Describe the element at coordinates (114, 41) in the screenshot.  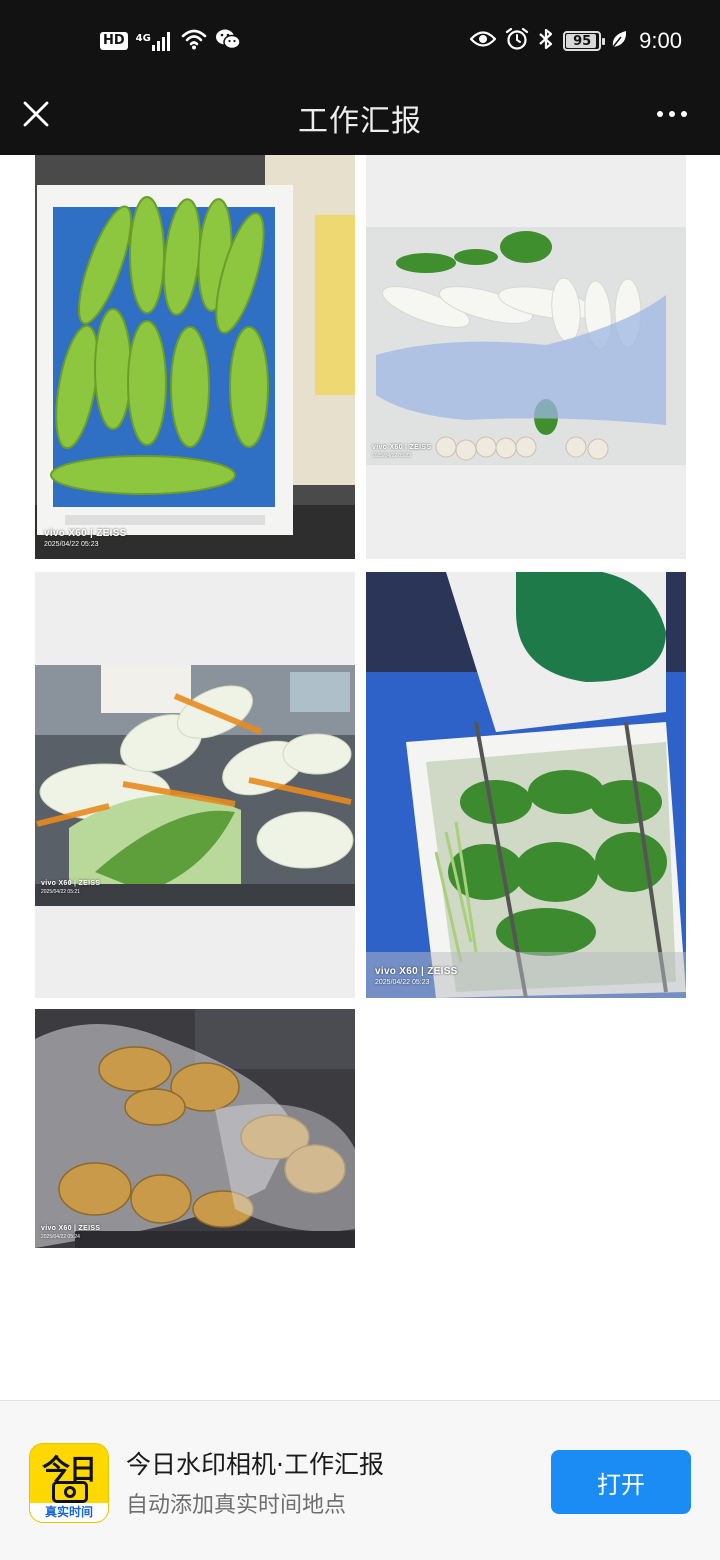
I see `hd-badge: HD` at that location.